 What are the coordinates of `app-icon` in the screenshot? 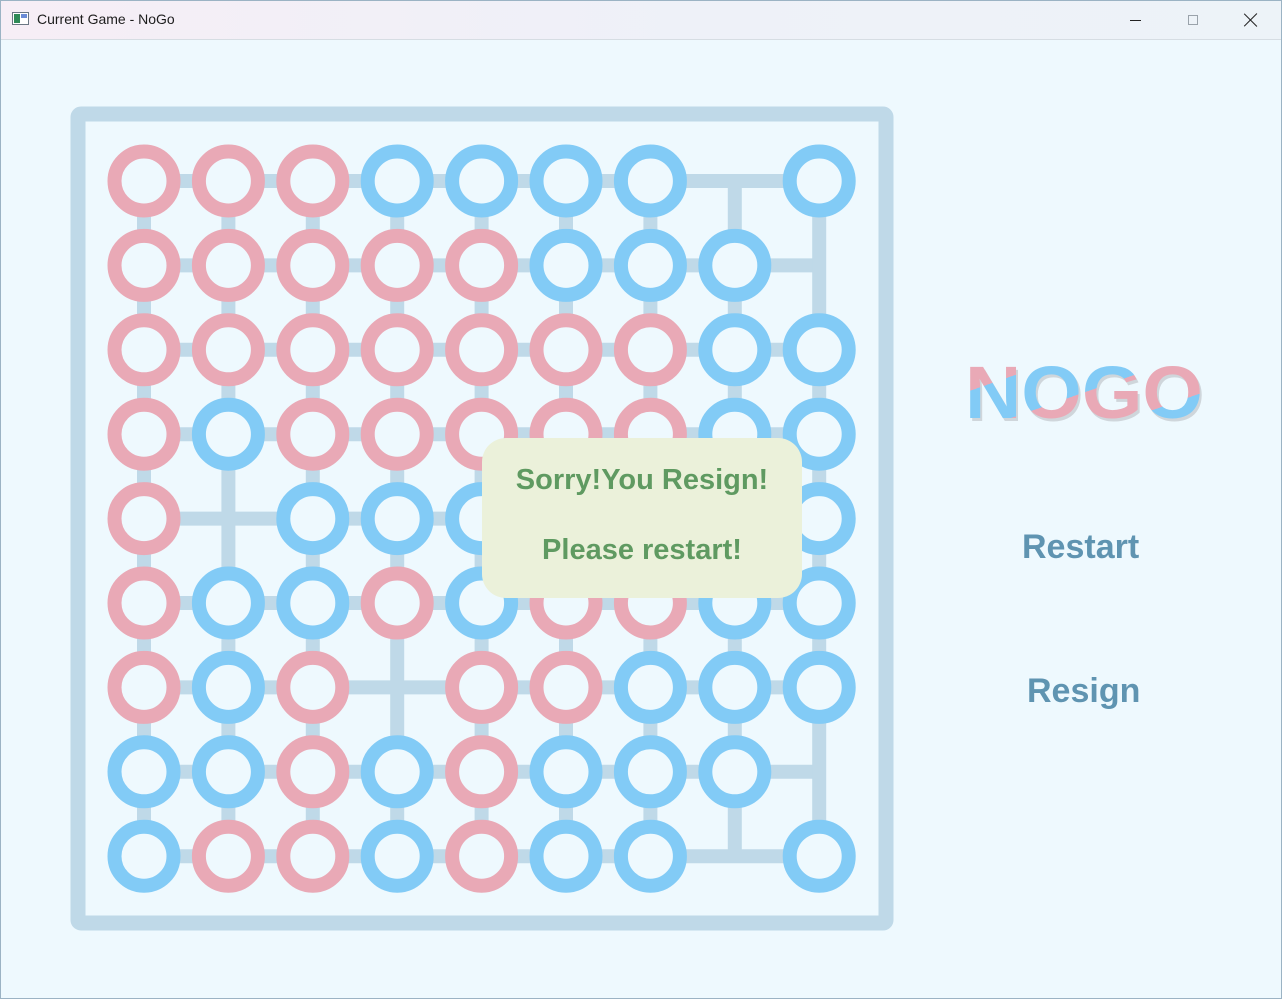 It's located at (20, 18).